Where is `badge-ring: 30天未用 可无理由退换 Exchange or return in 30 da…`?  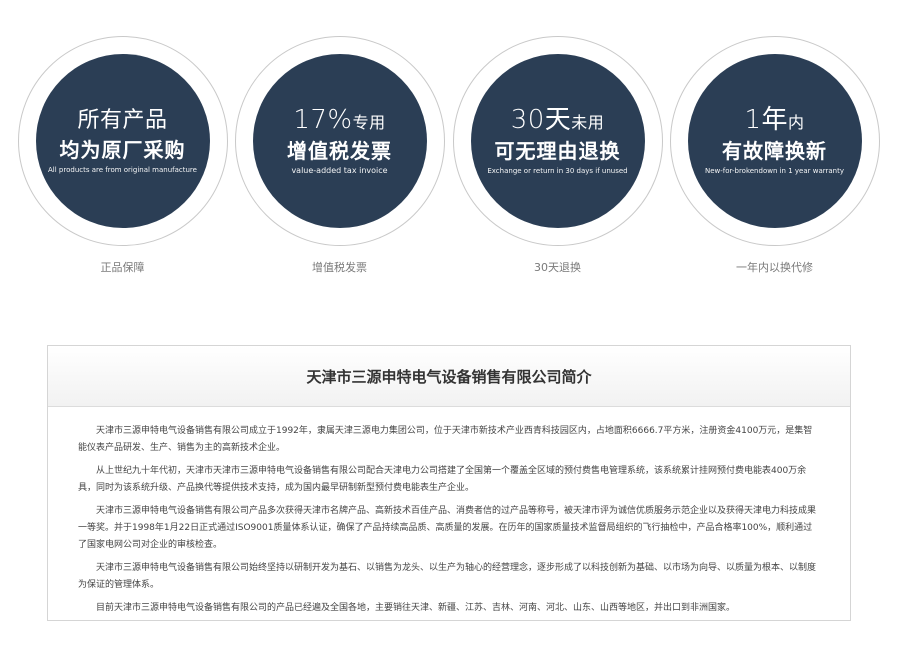 badge-ring: 30天未用 可无理由退换 Exchange or return in 30 da… is located at coordinates (557, 141).